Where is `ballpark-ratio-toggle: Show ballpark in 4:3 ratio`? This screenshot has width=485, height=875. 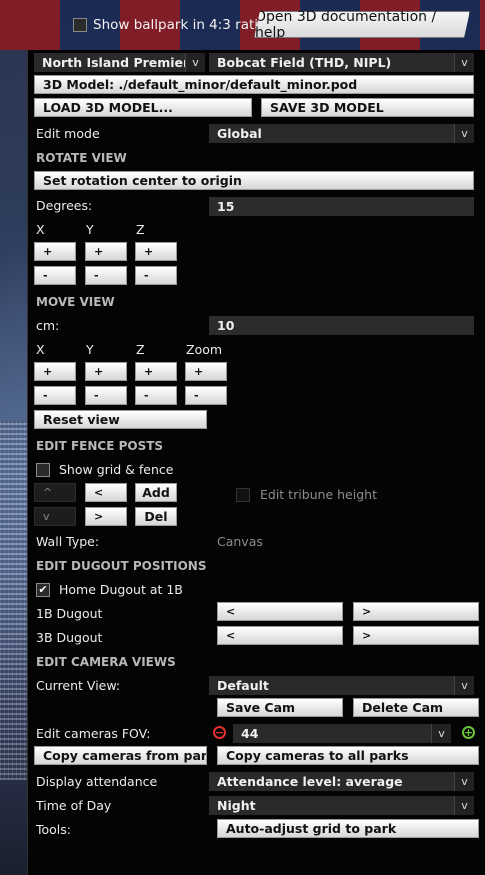
ballpark-ratio-toggle: Show ballpark in 4:3 ratio is located at coordinates (169, 25).